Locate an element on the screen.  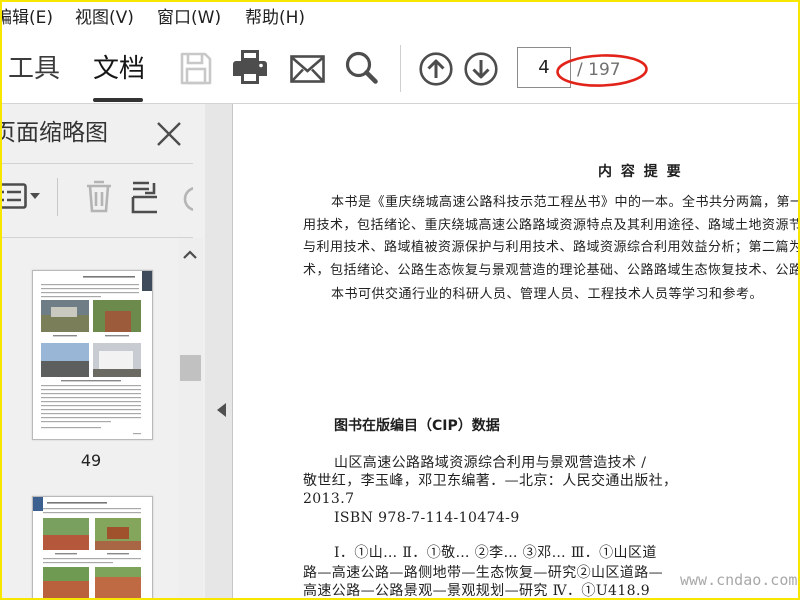
save-icon is located at coordinates (196, 68).